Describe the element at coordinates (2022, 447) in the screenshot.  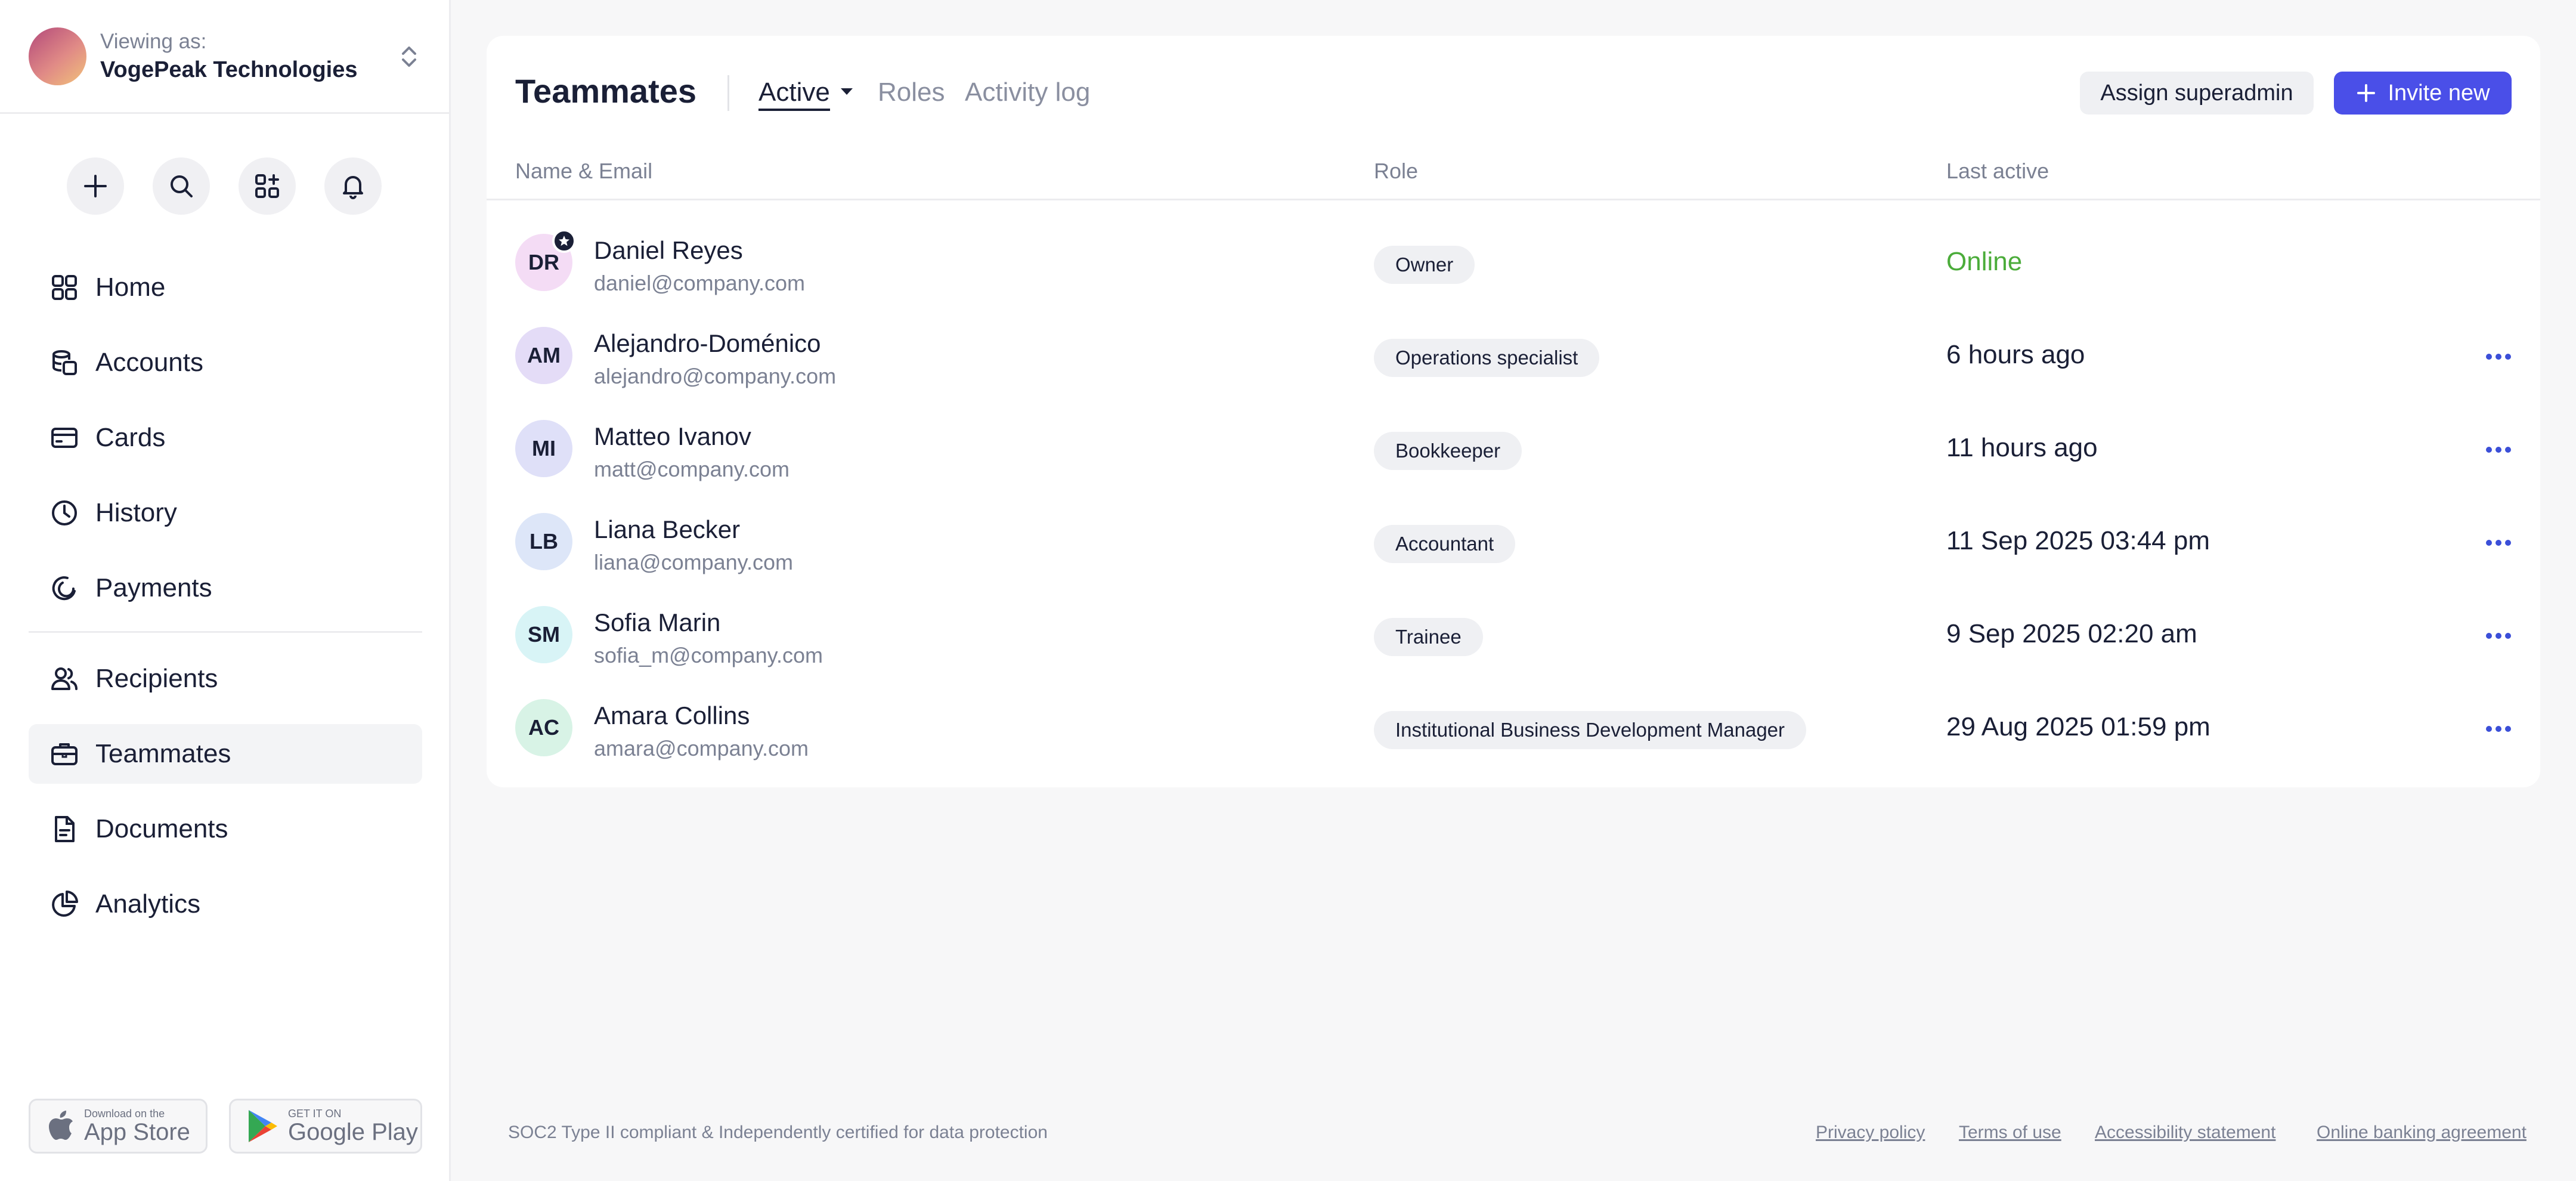
I see `last-active: 11 hours ago` at that location.